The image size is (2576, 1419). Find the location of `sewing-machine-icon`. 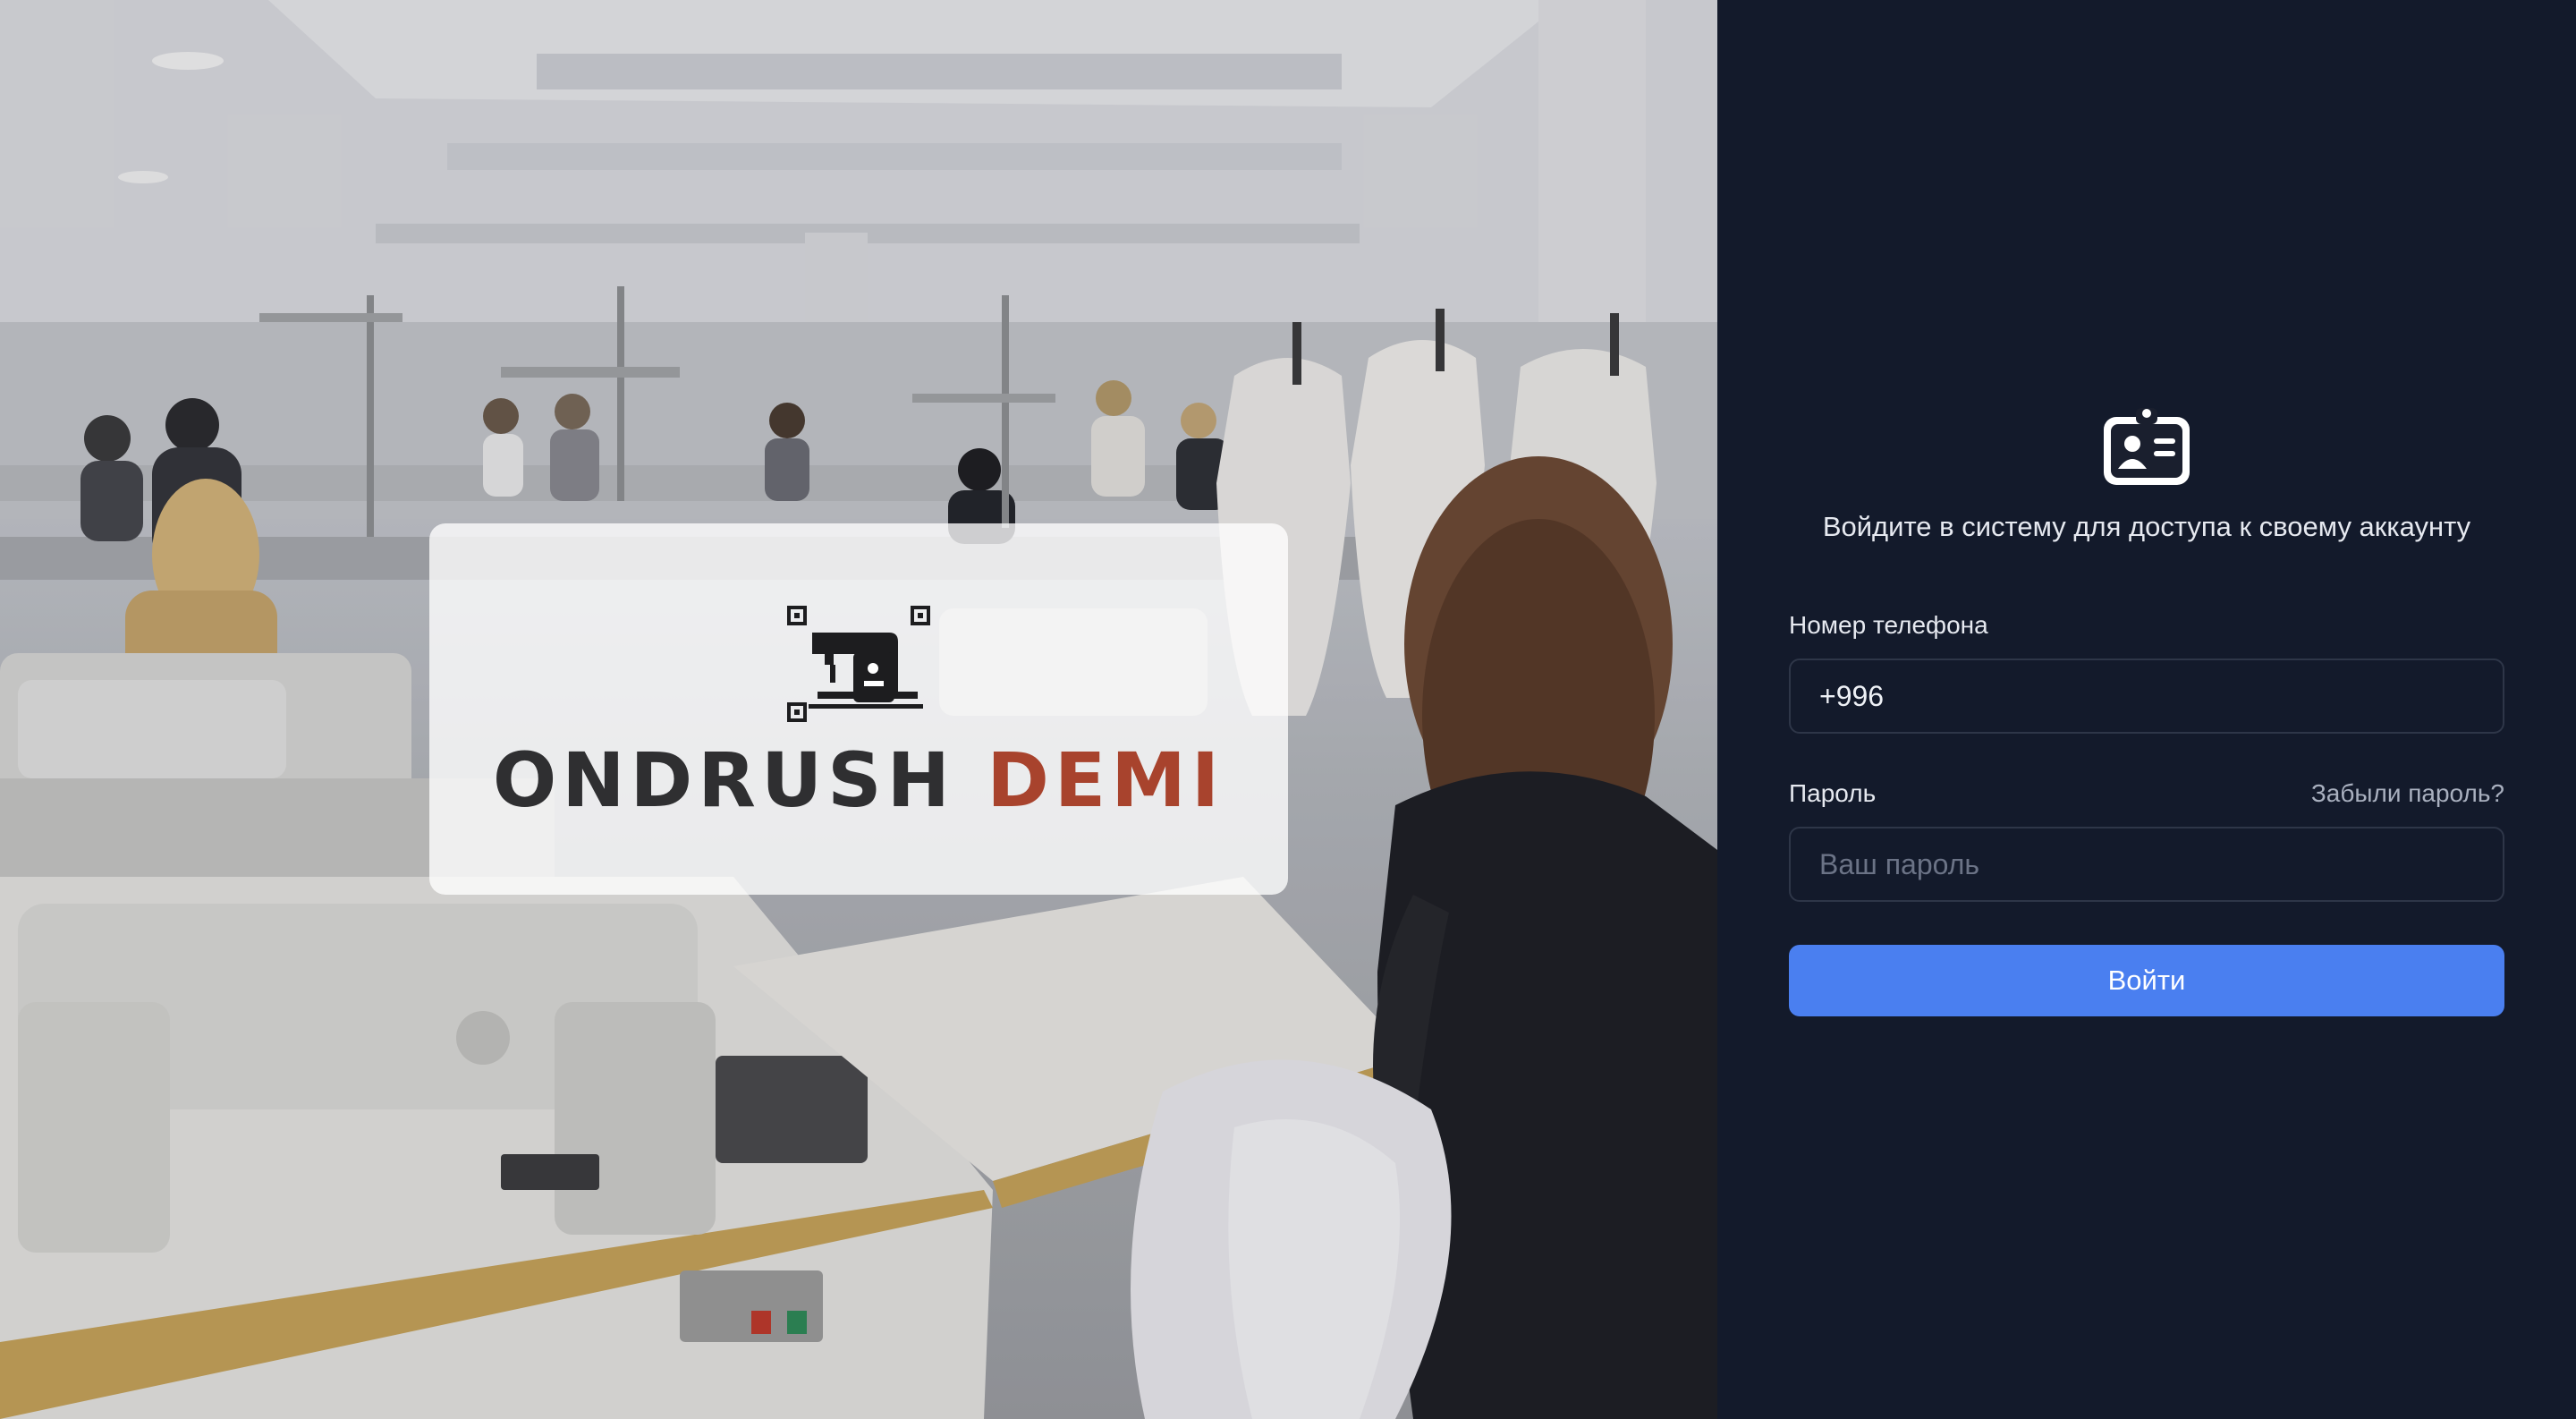

sewing-machine-icon is located at coordinates (858, 664).